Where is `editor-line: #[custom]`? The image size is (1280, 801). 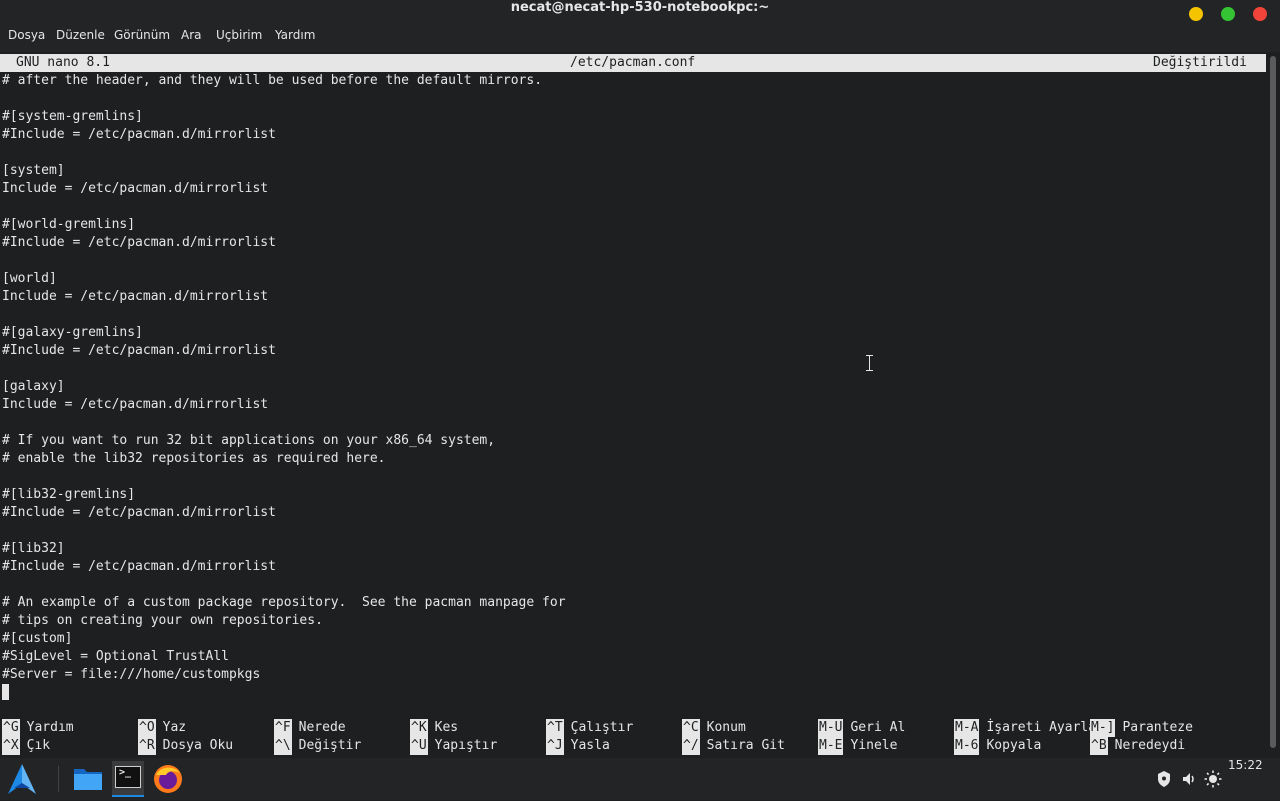 editor-line: #[custom] is located at coordinates (37, 638).